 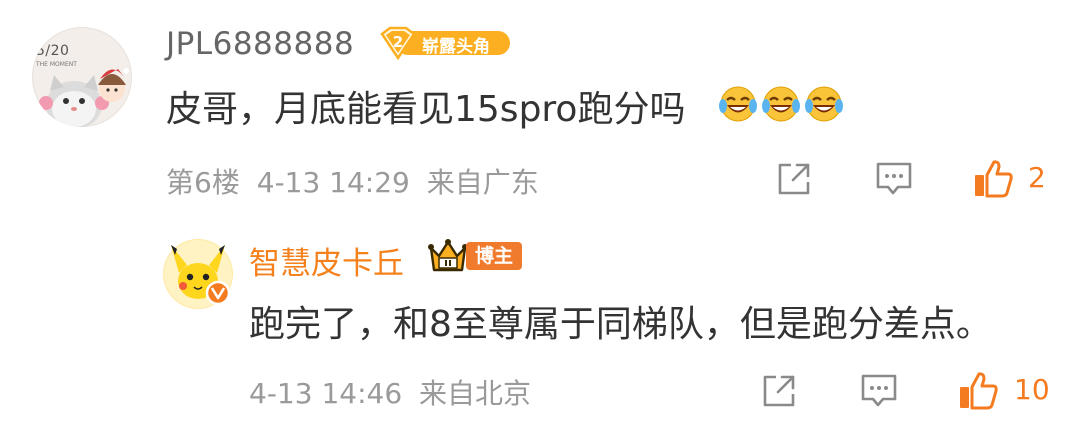 What do you see at coordinates (218, 293) in the screenshot?
I see `verified-icon` at bounding box center [218, 293].